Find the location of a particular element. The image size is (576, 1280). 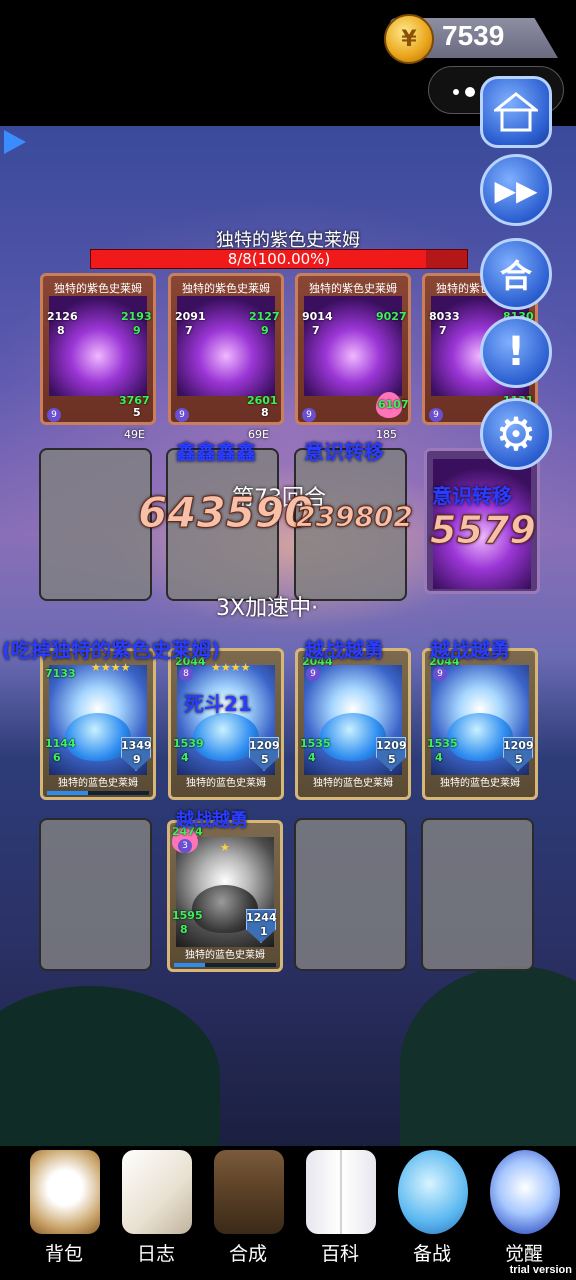

nav-encyclopedia: 百科 is located at coordinates (340, 1213).